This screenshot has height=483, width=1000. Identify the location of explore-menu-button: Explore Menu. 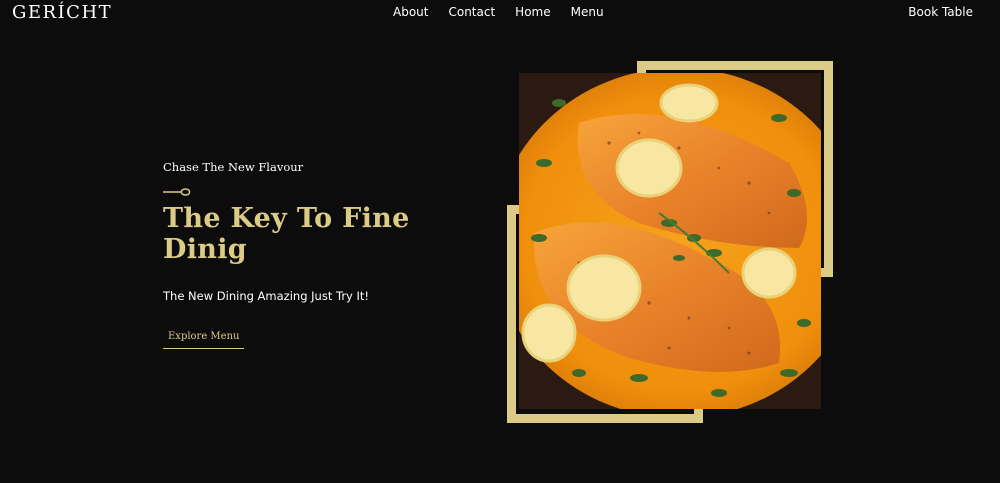
(204, 340).